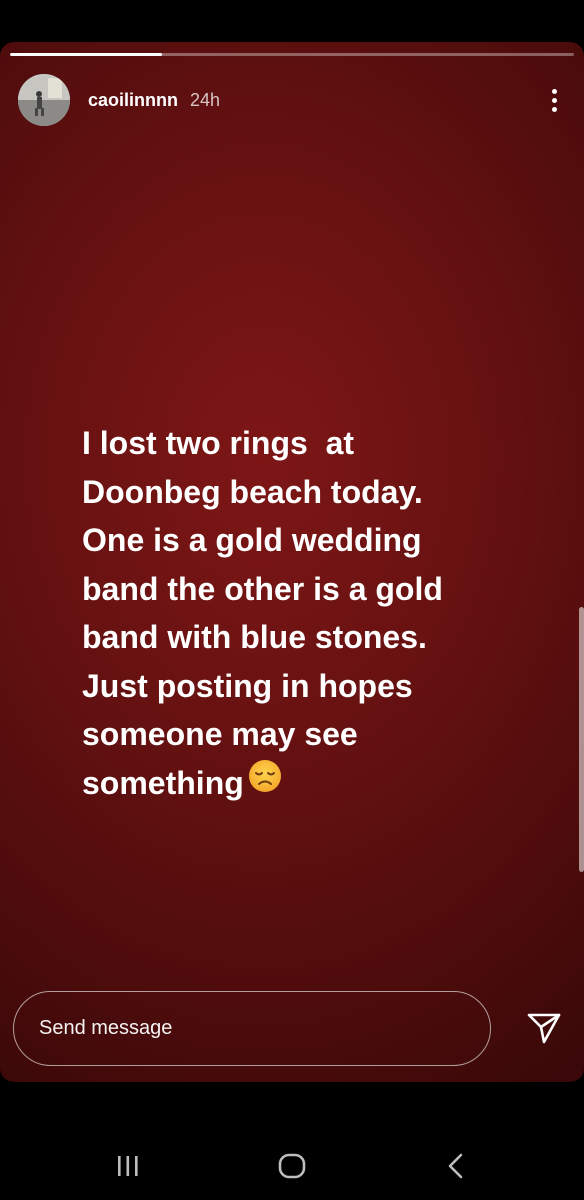  I want to click on story-text-line: Doonbeg beach today., so click(252, 491).